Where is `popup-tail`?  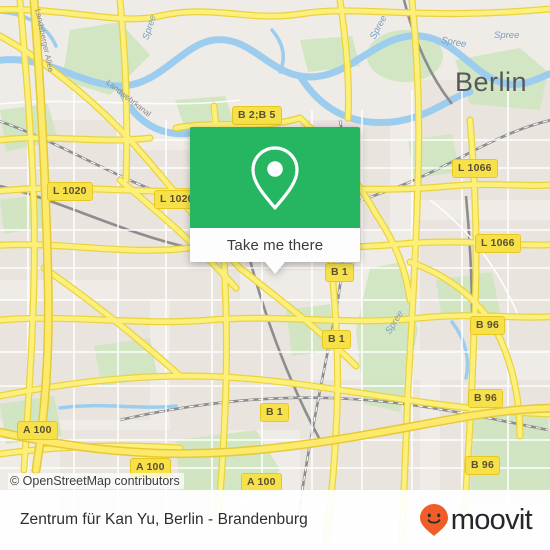
popup-tail is located at coordinates (275, 268).